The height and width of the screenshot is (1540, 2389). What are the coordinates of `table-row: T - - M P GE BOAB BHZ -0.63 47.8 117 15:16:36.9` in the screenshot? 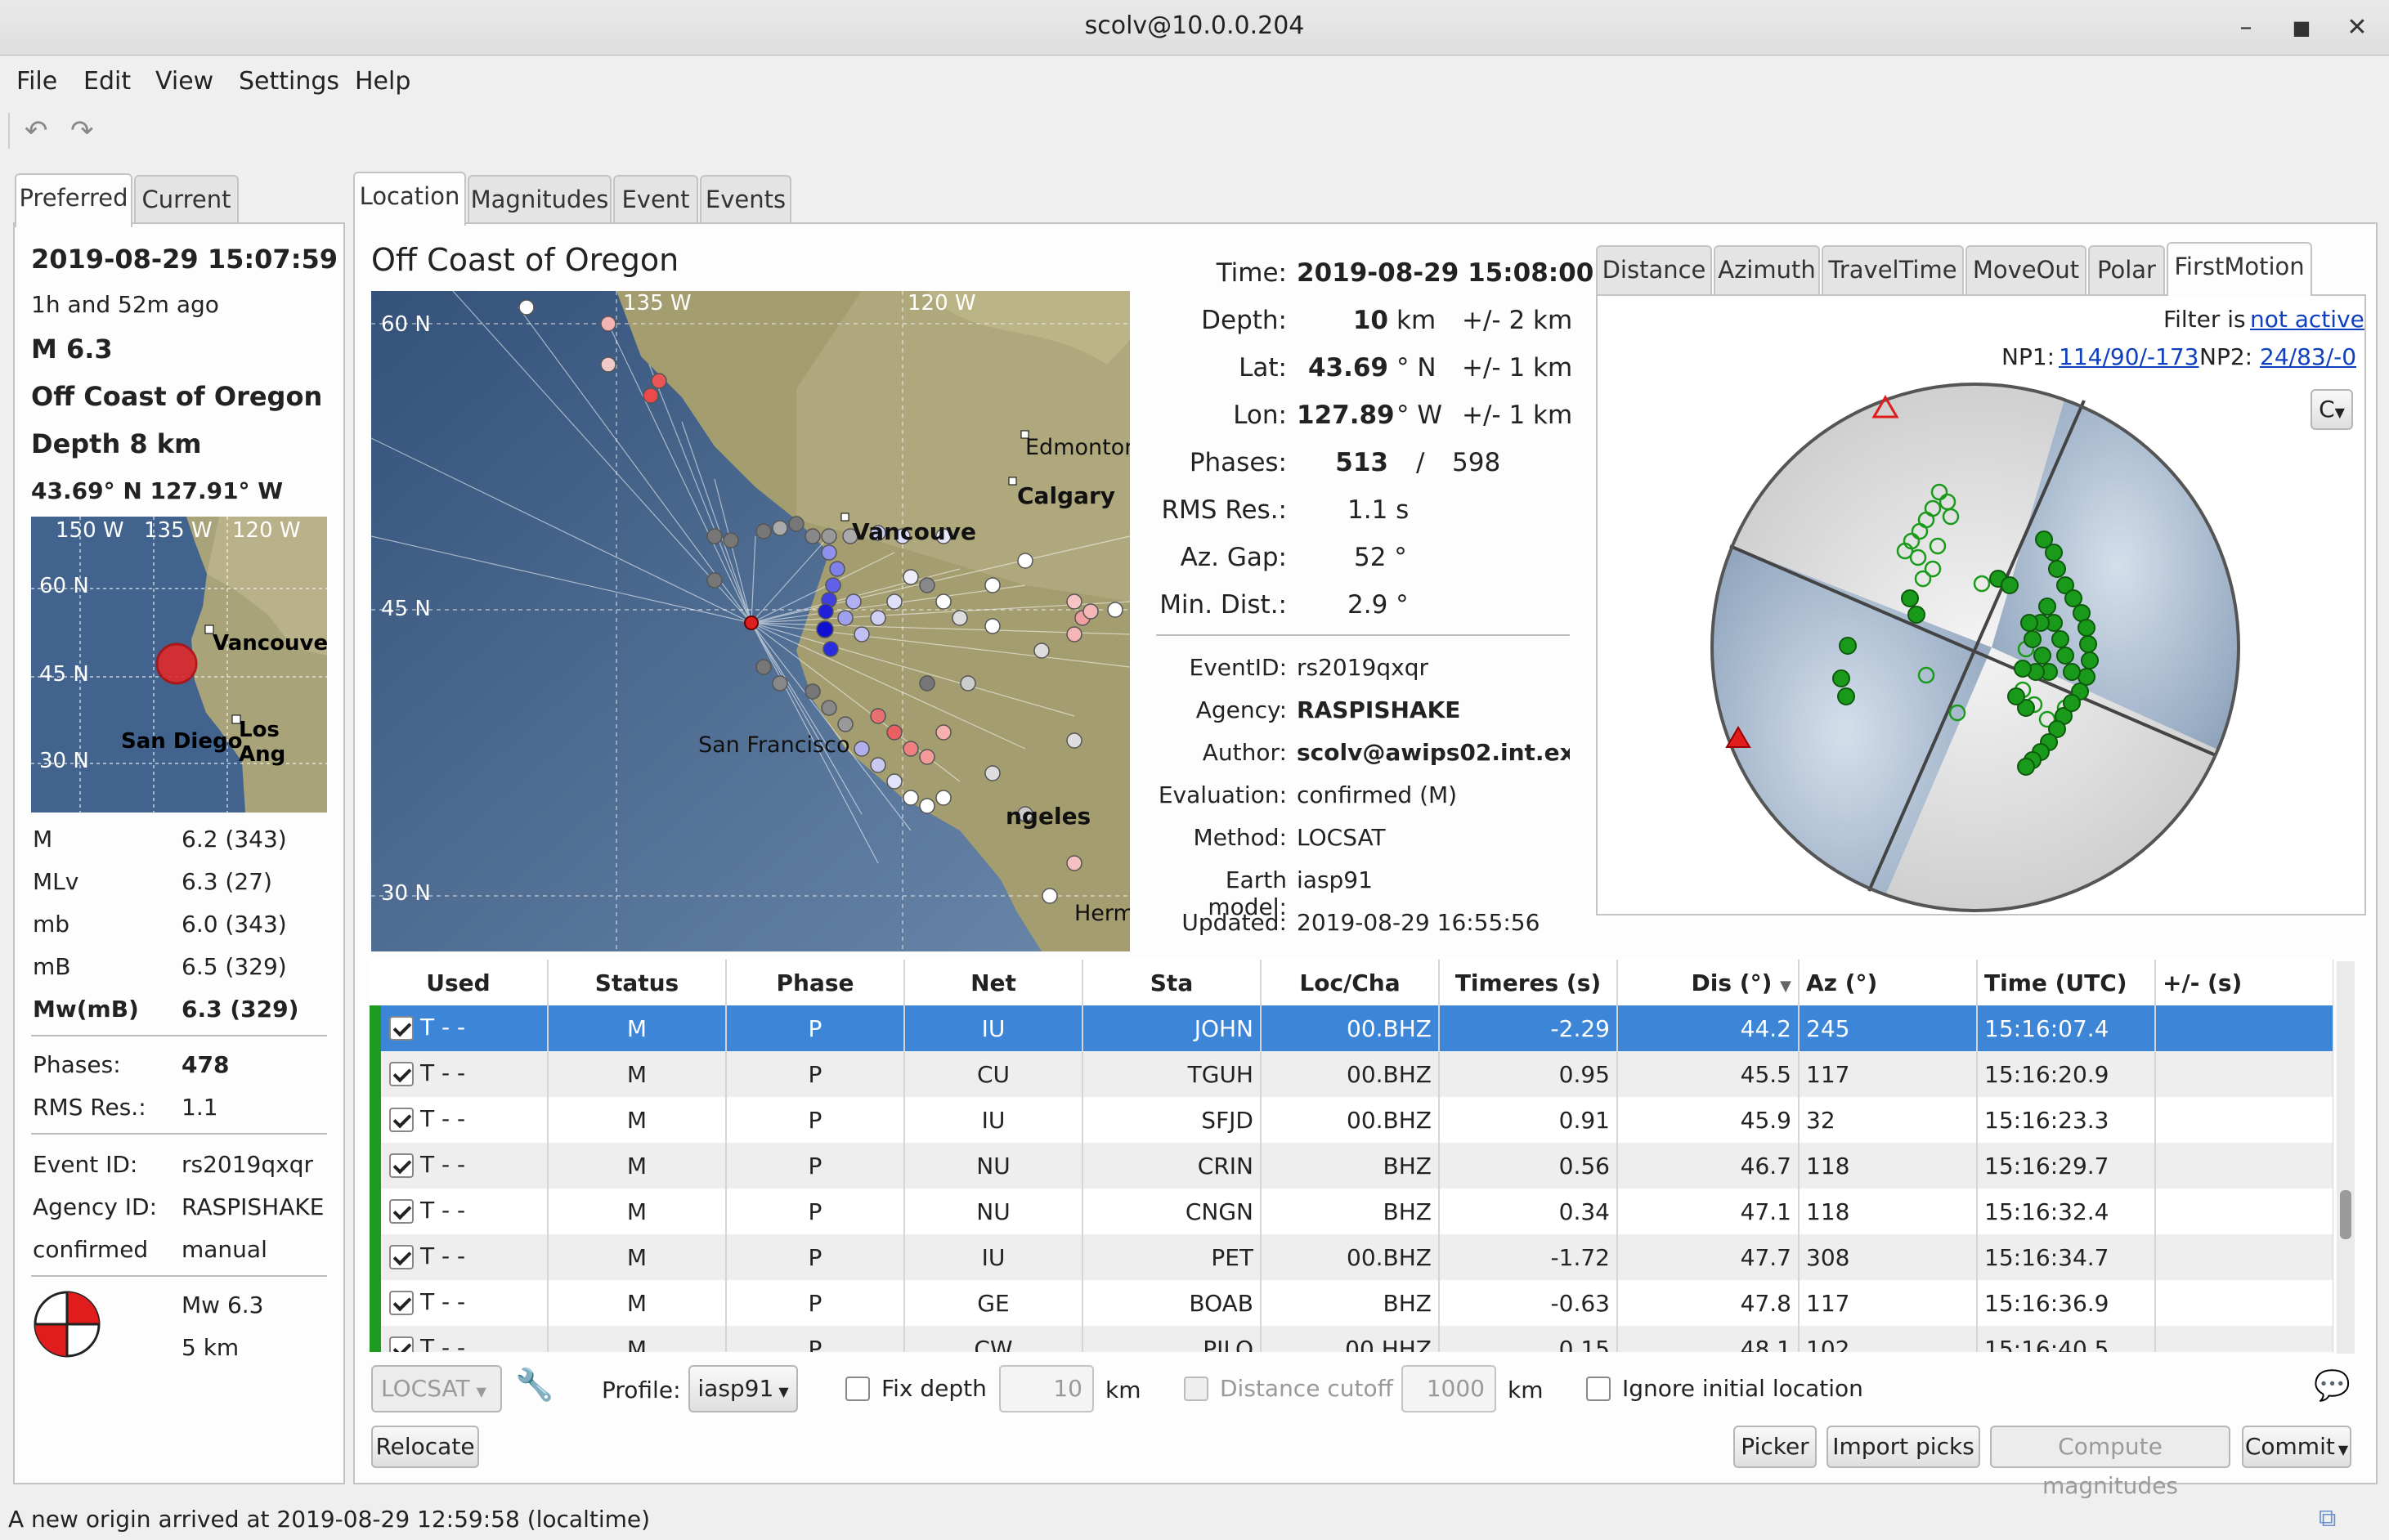 It's located at (1351, 1303).